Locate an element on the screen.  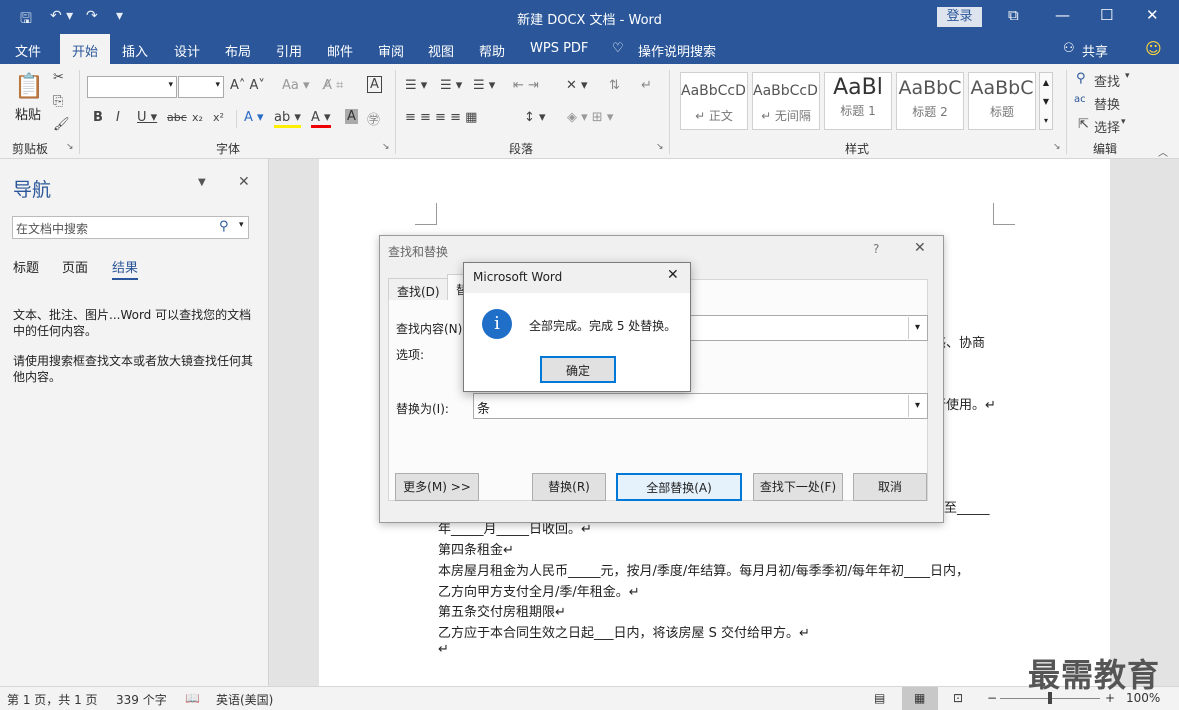
find-label: 查找内容(N): is located at coordinates (431, 329).